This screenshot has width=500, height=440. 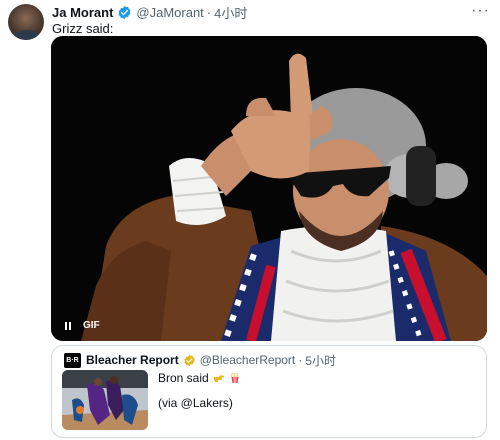 I want to click on gif-controls: GIF, so click(x=82, y=325).